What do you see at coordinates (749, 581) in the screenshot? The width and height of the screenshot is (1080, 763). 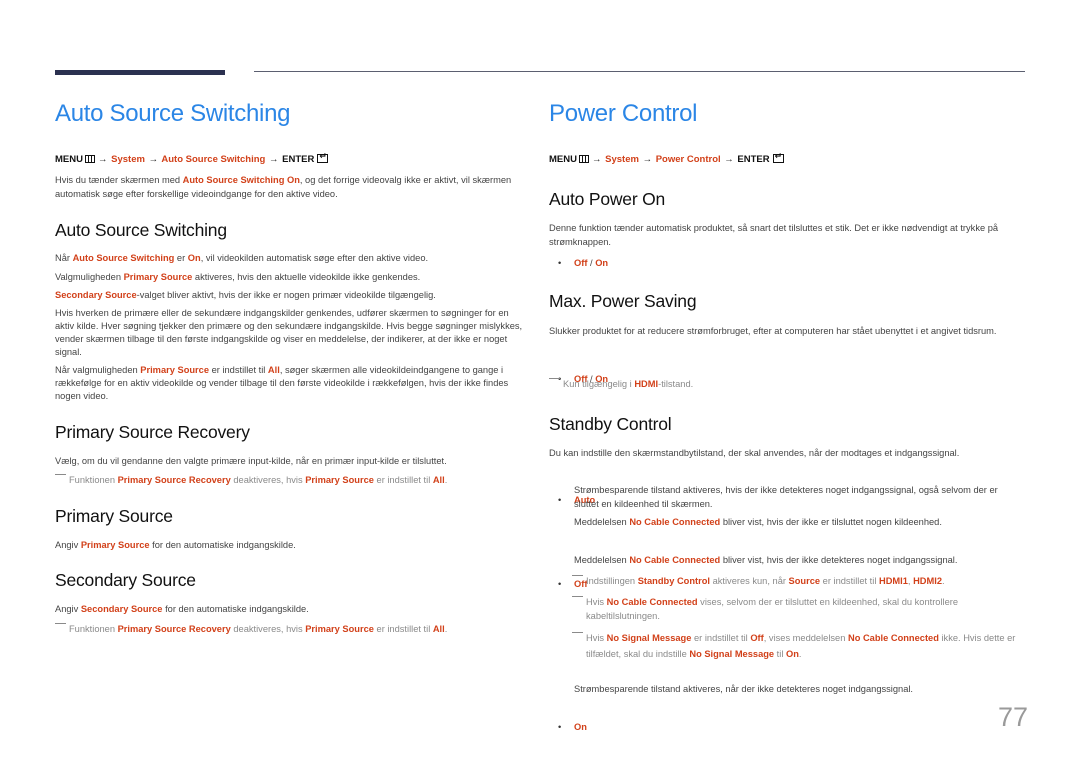 I see `text: aktiveres kun, når` at bounding box center [749, 581].